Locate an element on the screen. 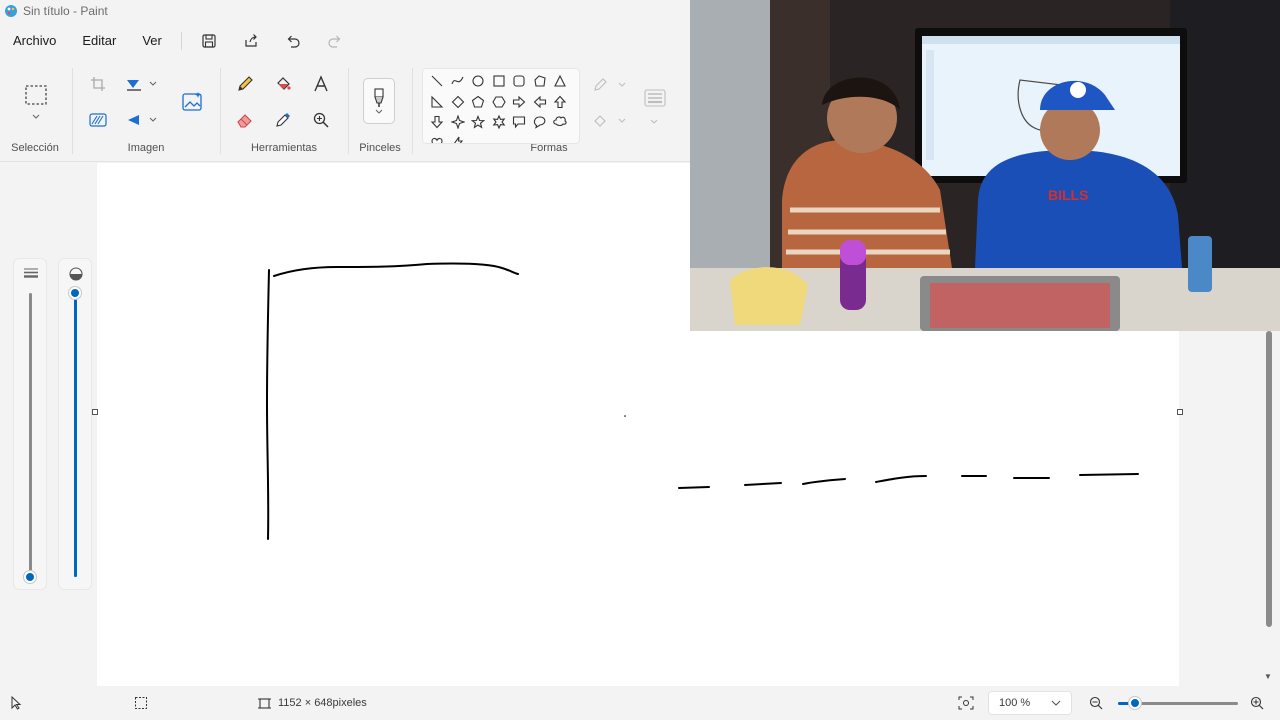 The width and height of the screenshot is (1280, 720). resize-icon is located at coordinates (142, 85).